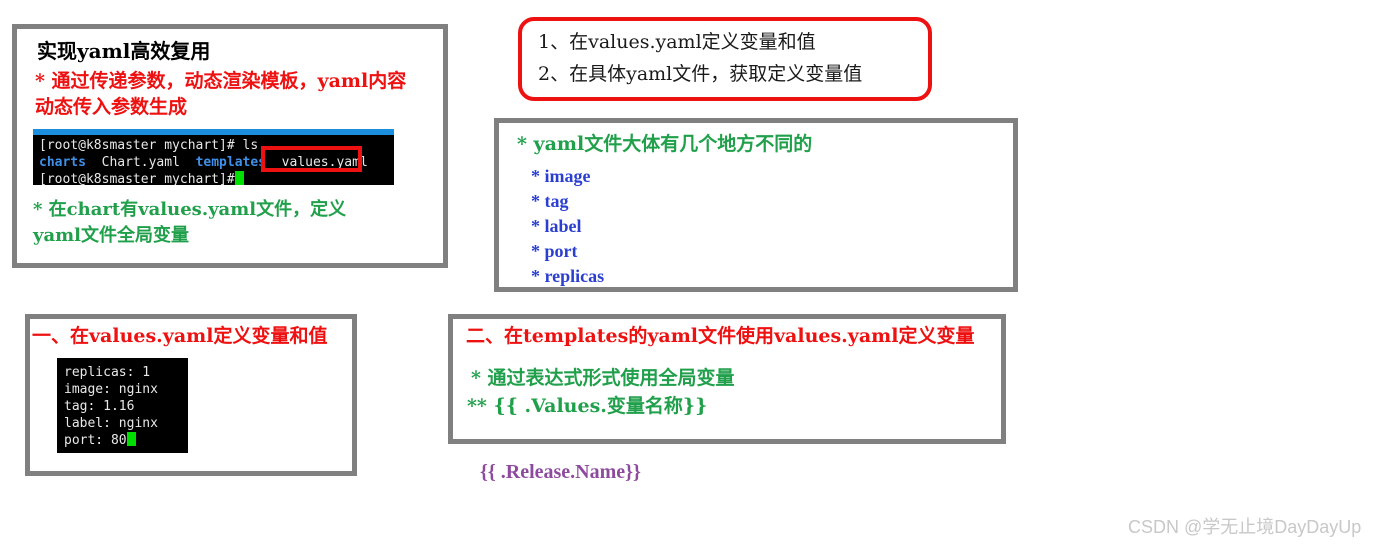 The image size is (1385, 548). What do you see at coordinates (1245, 527) in the screenshot?
I see `csdn-watermark: CSDN @学无止境DayDayUp` at bounding box center [1245, 527].